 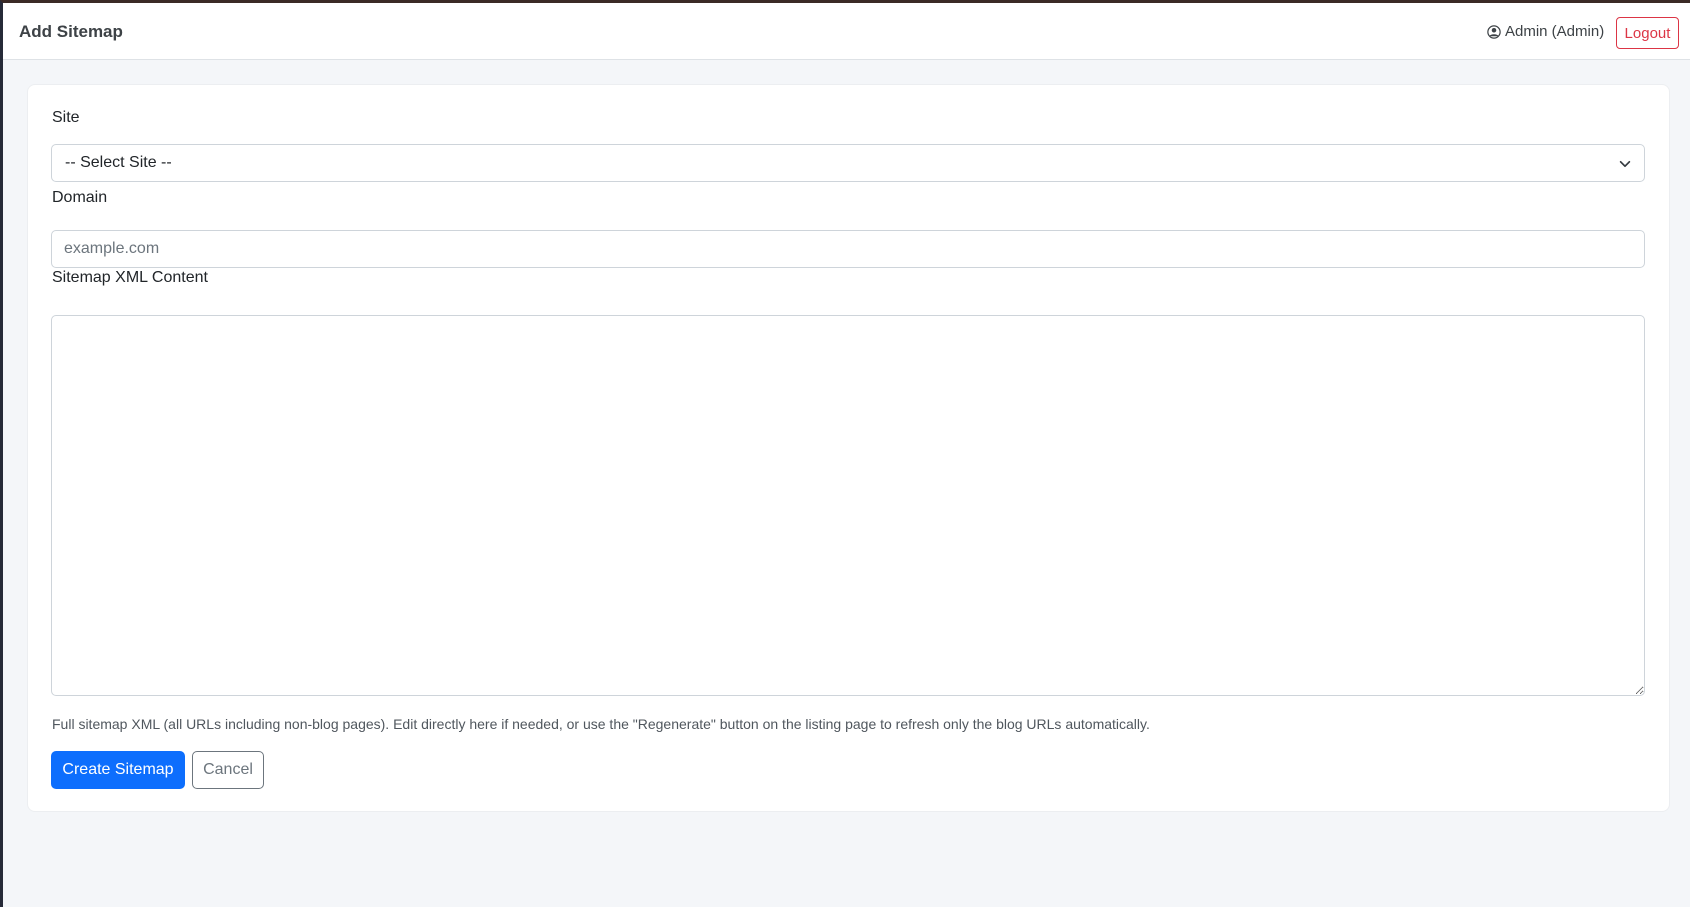 What do you see at coordinates (80, 197) in the screenshot?
I see `domain-label: Domain` at bounding box center [80, 197].